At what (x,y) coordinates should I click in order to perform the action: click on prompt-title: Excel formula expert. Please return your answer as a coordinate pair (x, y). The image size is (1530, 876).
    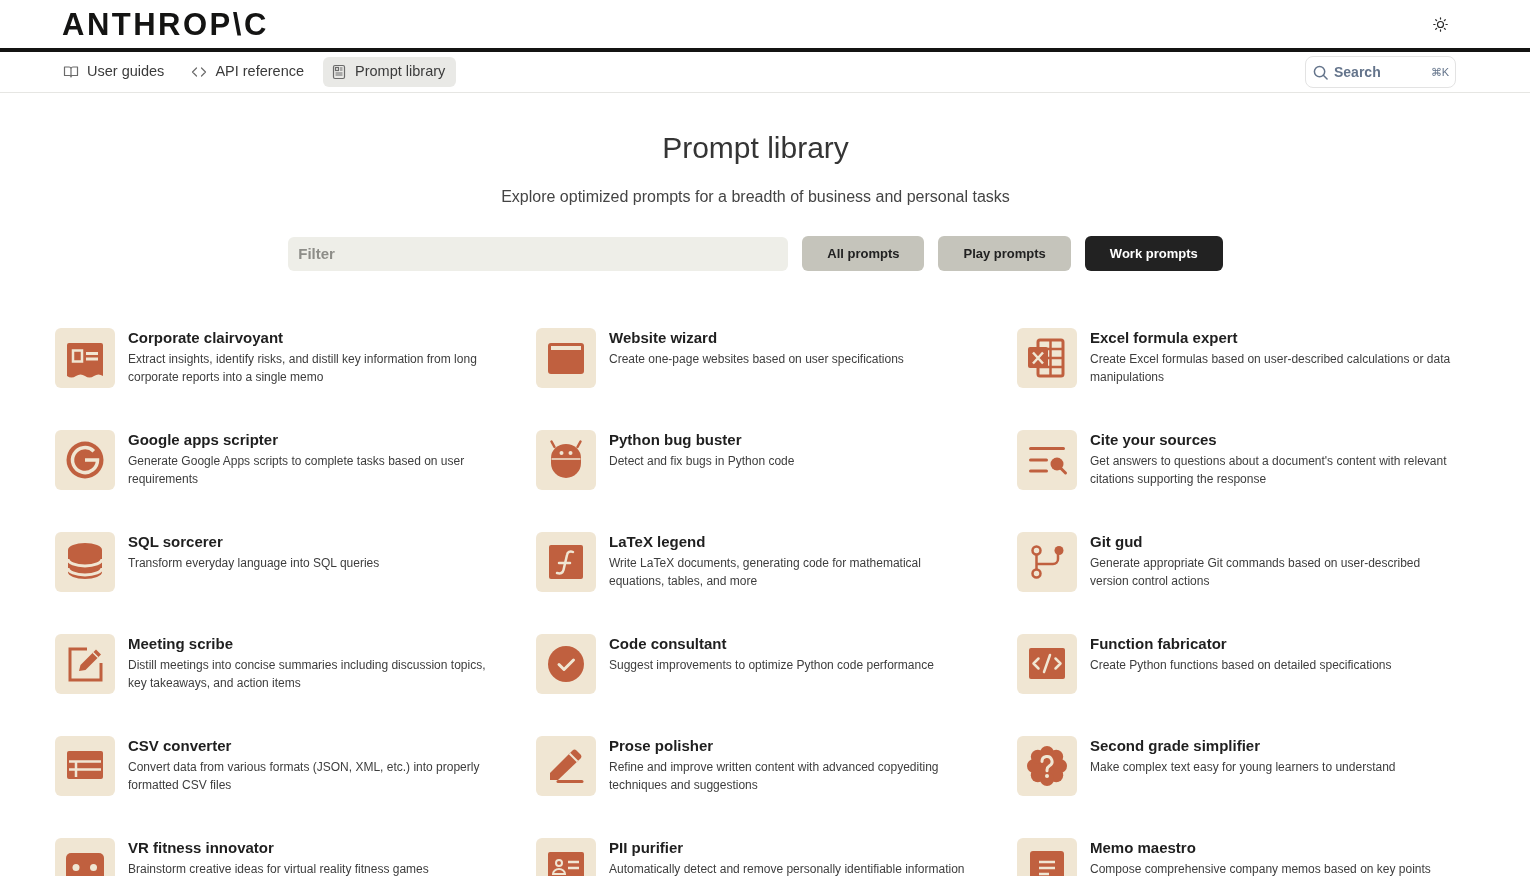
    Looking at the image, I should click on (1272, 338).